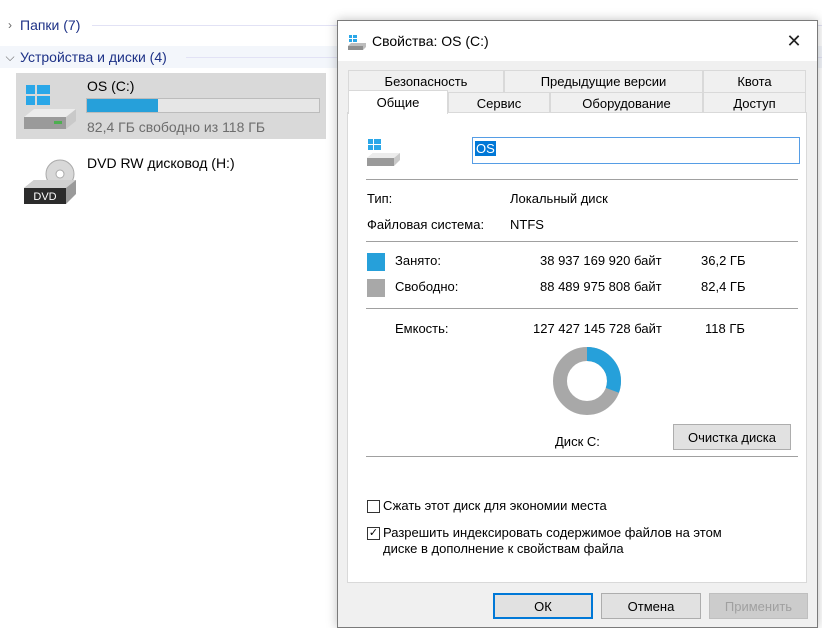 This screenshot has height=628, width=822. What do you see at coordinates (587, 381) in the screenshot?
I see `disk-usage-donut` at bounding box center [587, 381].